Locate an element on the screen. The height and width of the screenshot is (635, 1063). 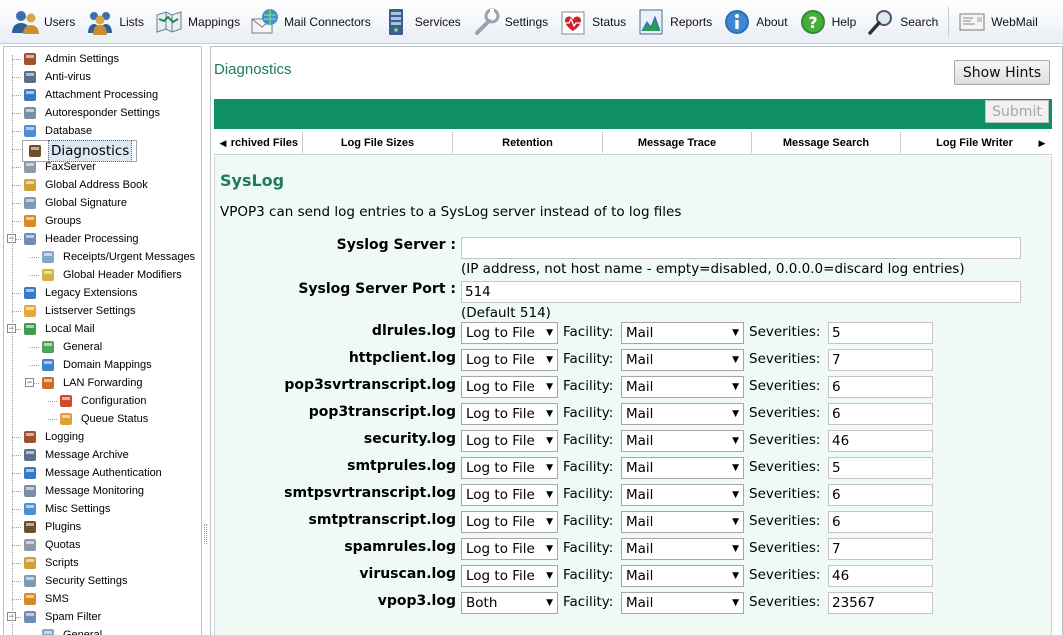
tree-item-message-monitoring: Message Monitoring is located at coordinates (84, 491).